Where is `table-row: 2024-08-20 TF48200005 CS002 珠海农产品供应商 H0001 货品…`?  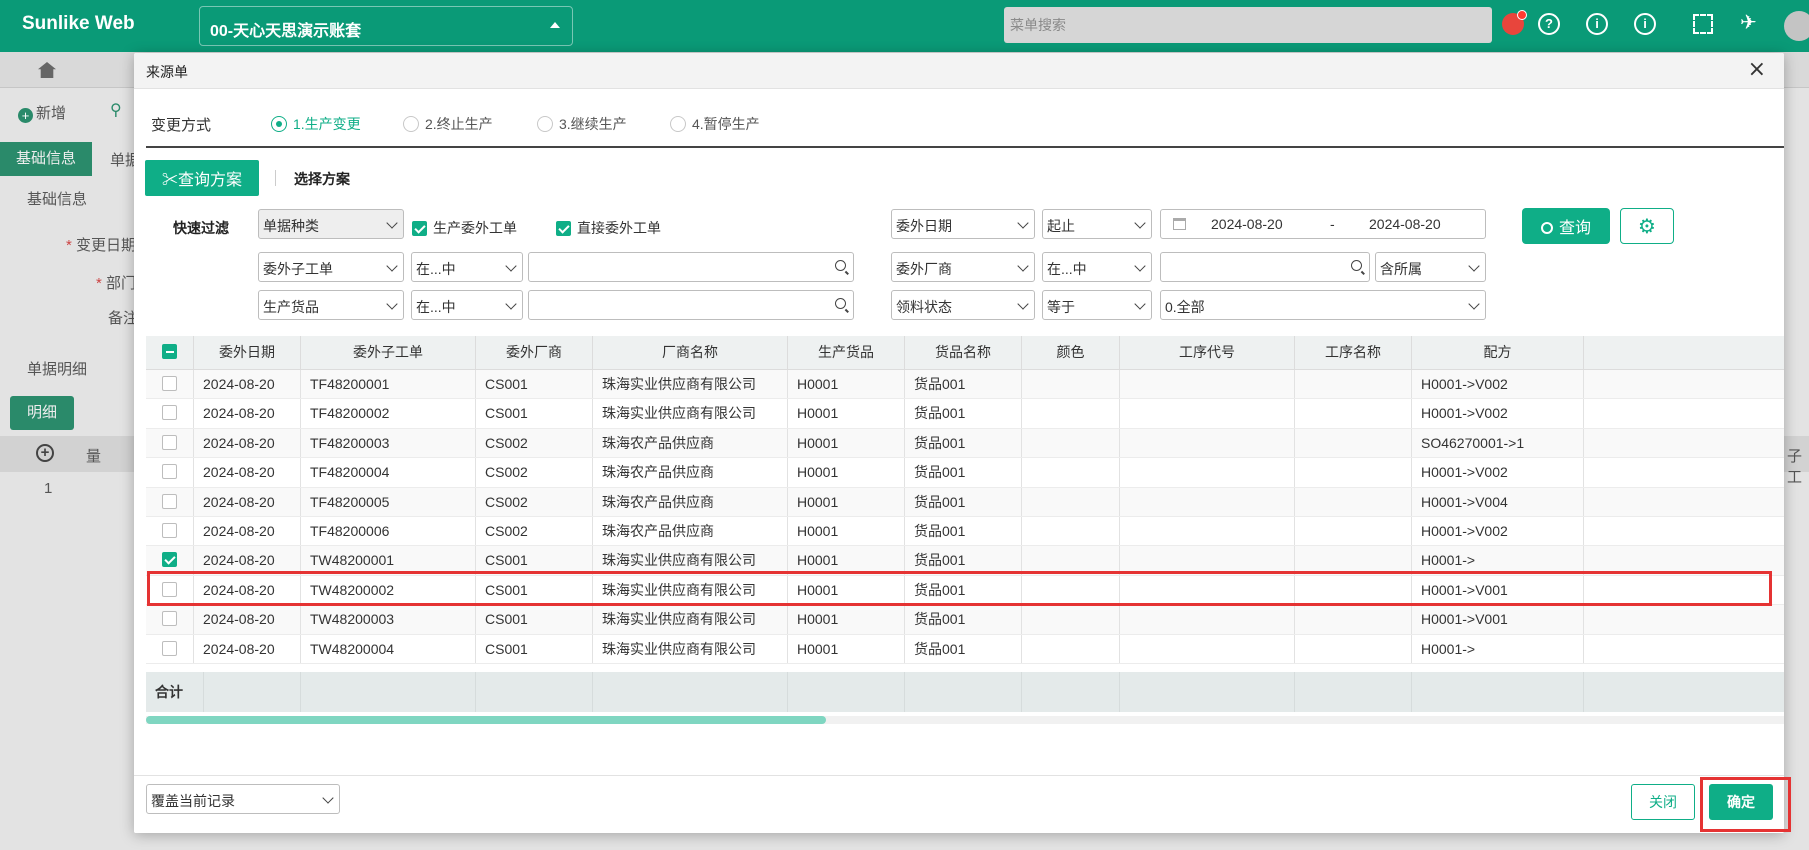
table-row: 2024-08-20 TF48200005 CS002 珠海农产品供应商 H0001 货品… is located at coordinates (965, 502).